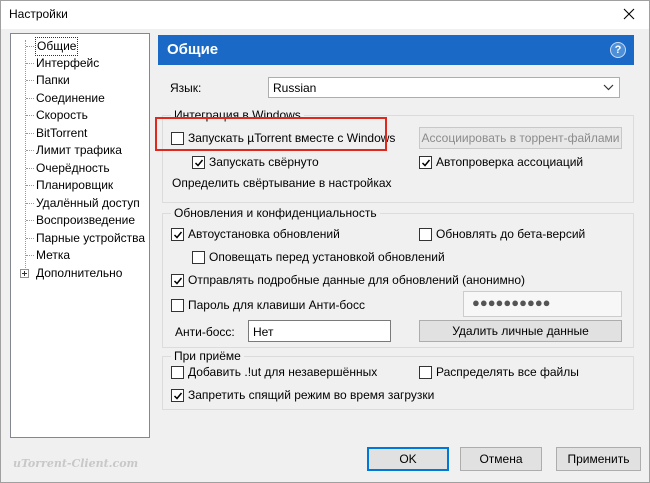 The image size is (650, 483). I want to click on auto-install-label: Автоустановка обновлений, so click(264, 234).